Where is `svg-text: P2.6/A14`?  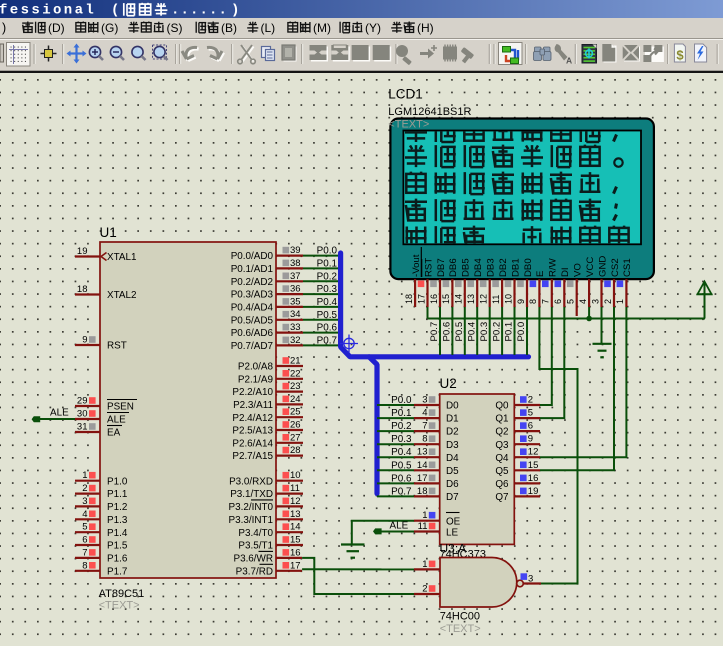
svg-text: P2.6/A14 is located at coordinates (252, 443).